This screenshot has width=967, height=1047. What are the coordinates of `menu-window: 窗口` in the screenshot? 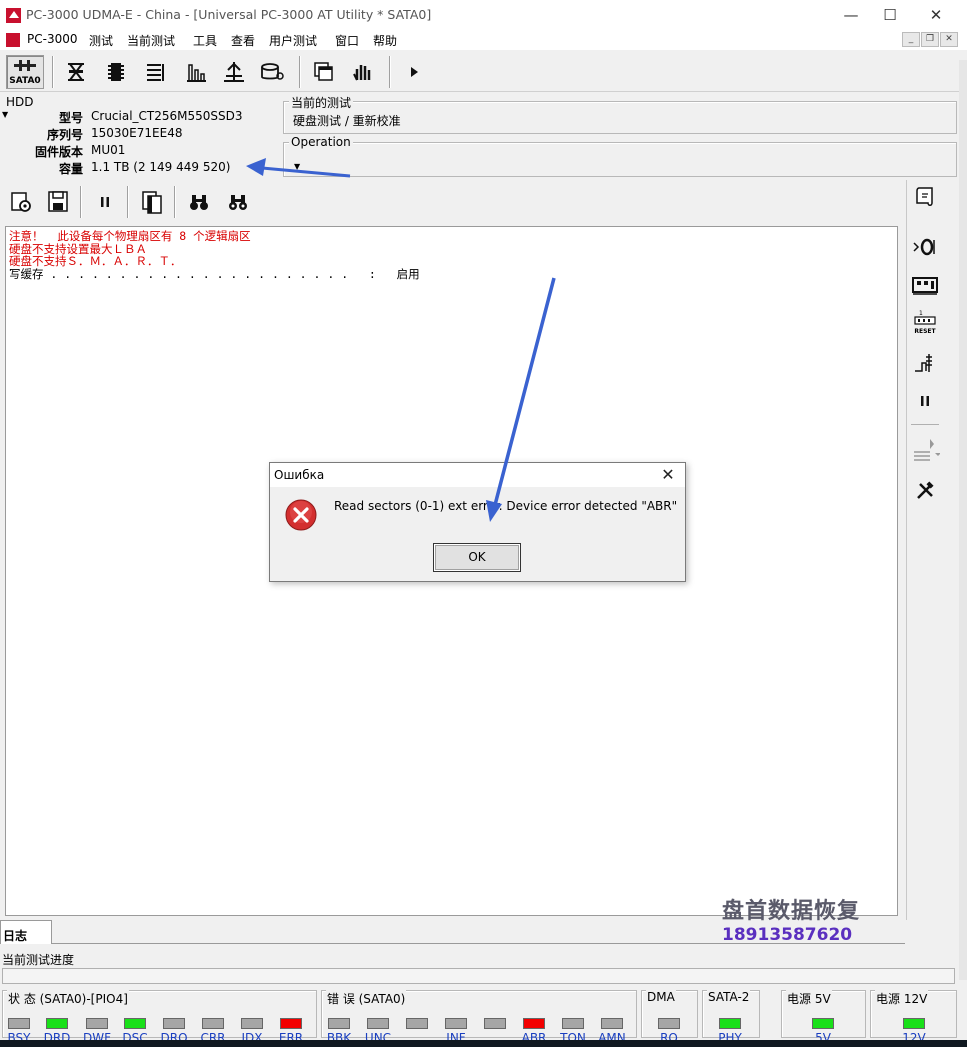 It's located at (347, 40).